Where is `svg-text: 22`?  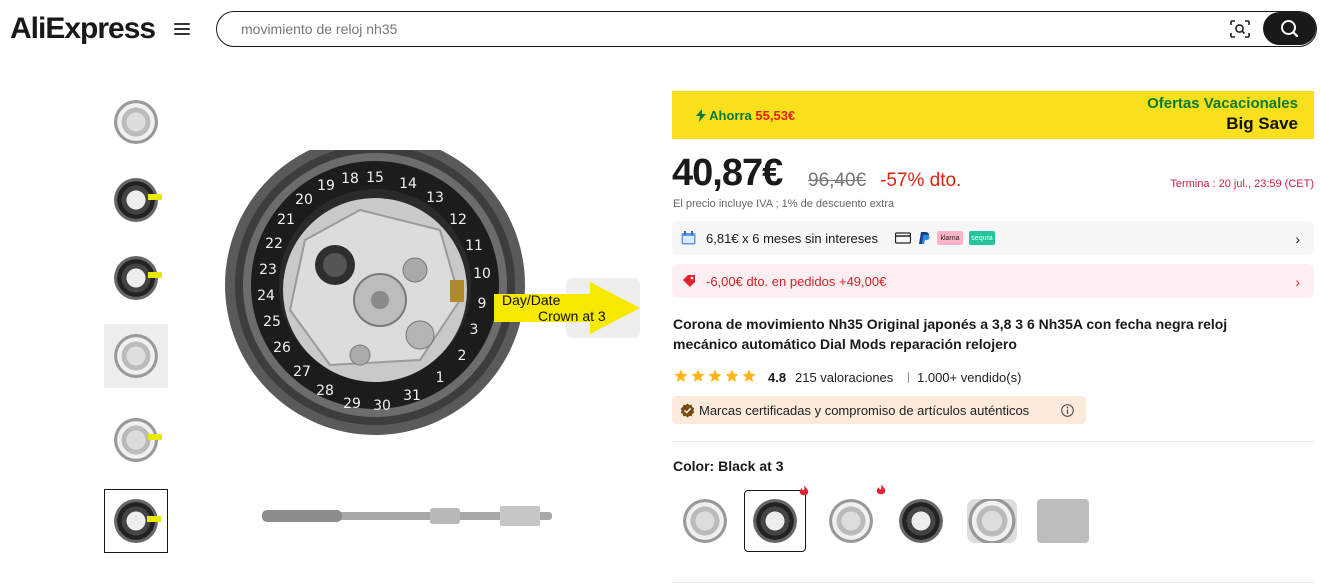
svg-text: 22 is located at coordinates (274, 244).